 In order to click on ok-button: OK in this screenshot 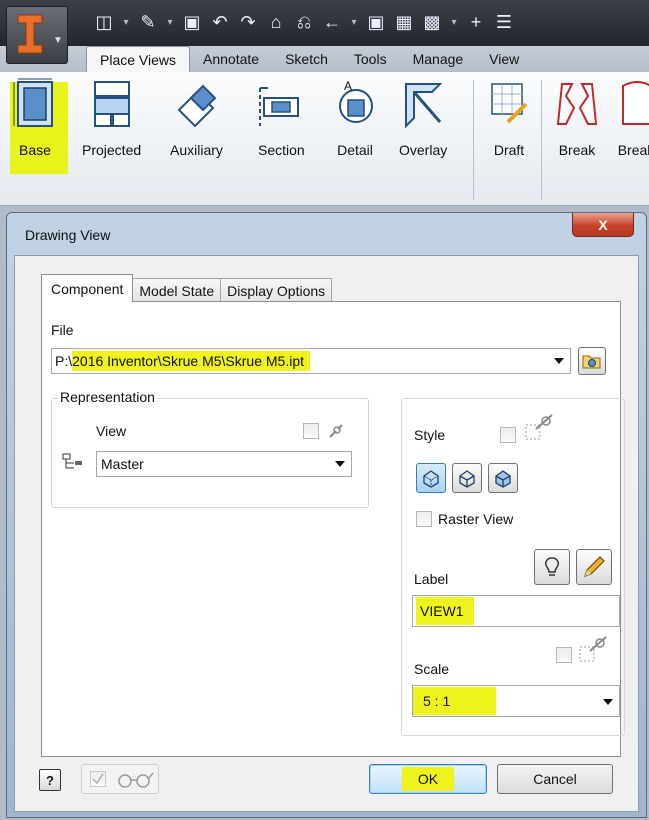, I will do `click(428, 779)`.